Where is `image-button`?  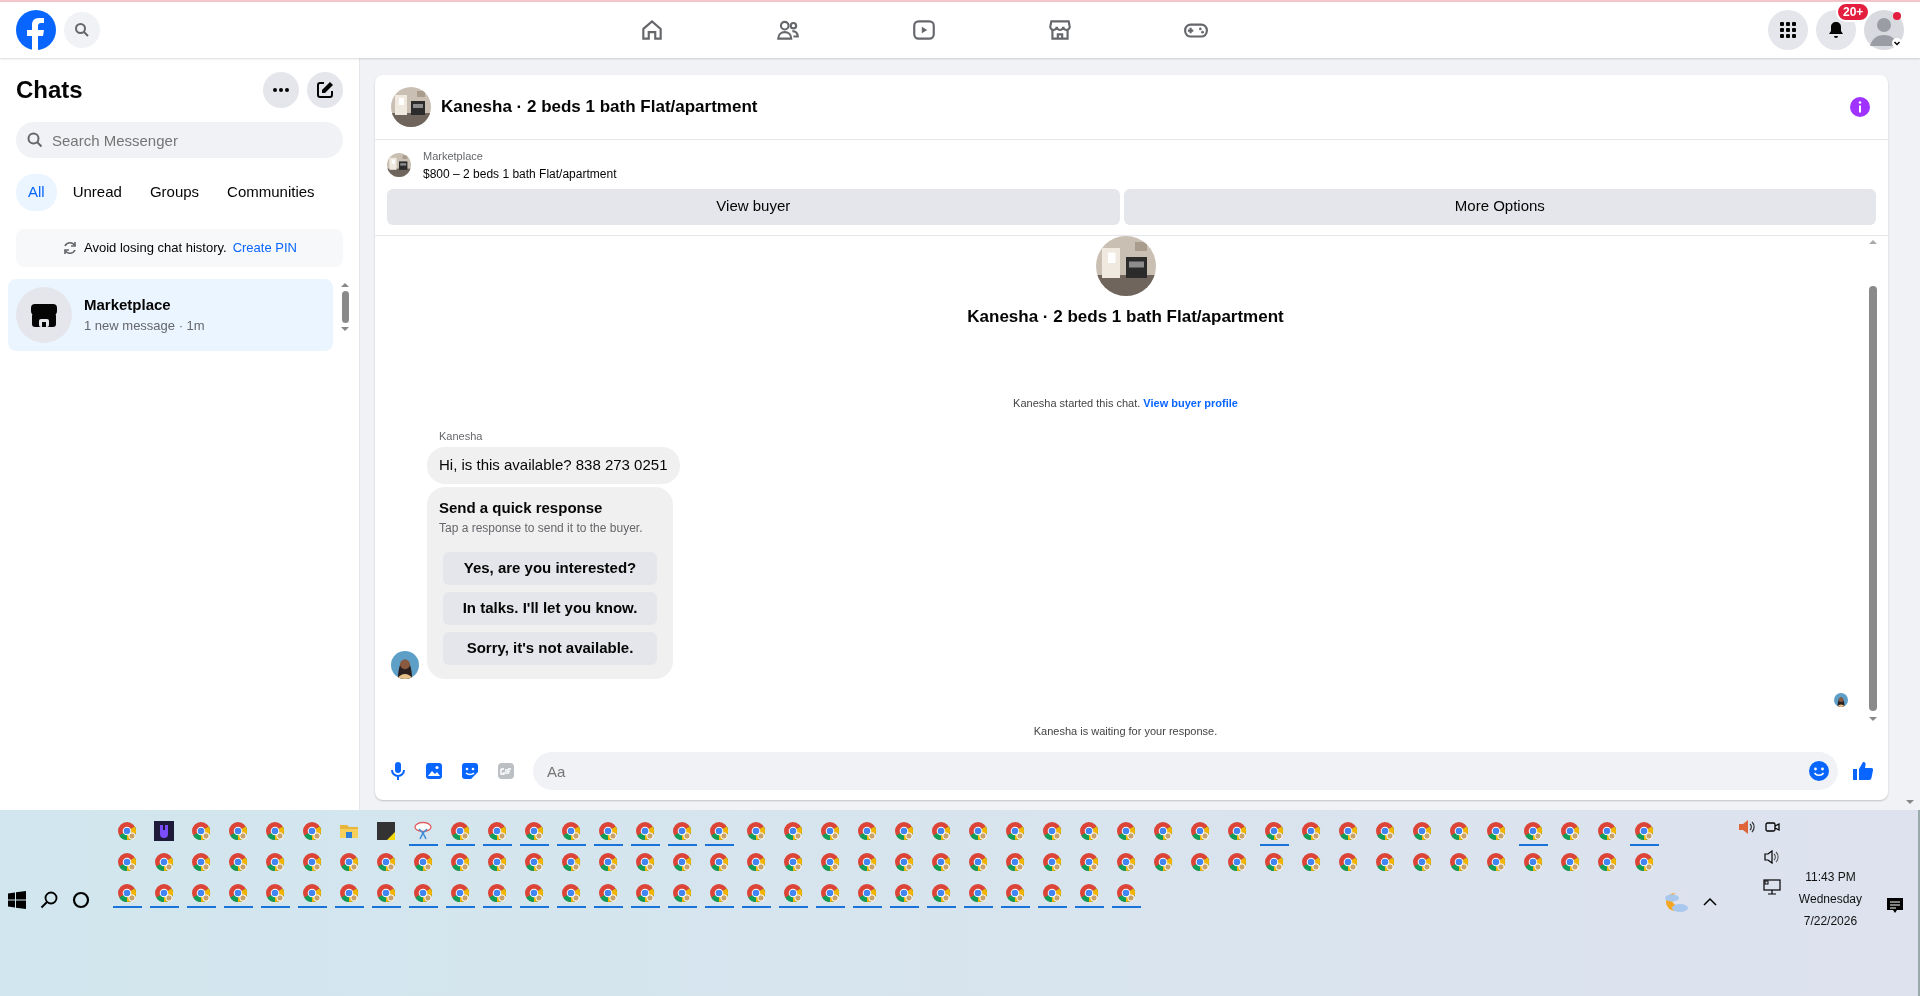 image-button is located at coordinates (434, 771).